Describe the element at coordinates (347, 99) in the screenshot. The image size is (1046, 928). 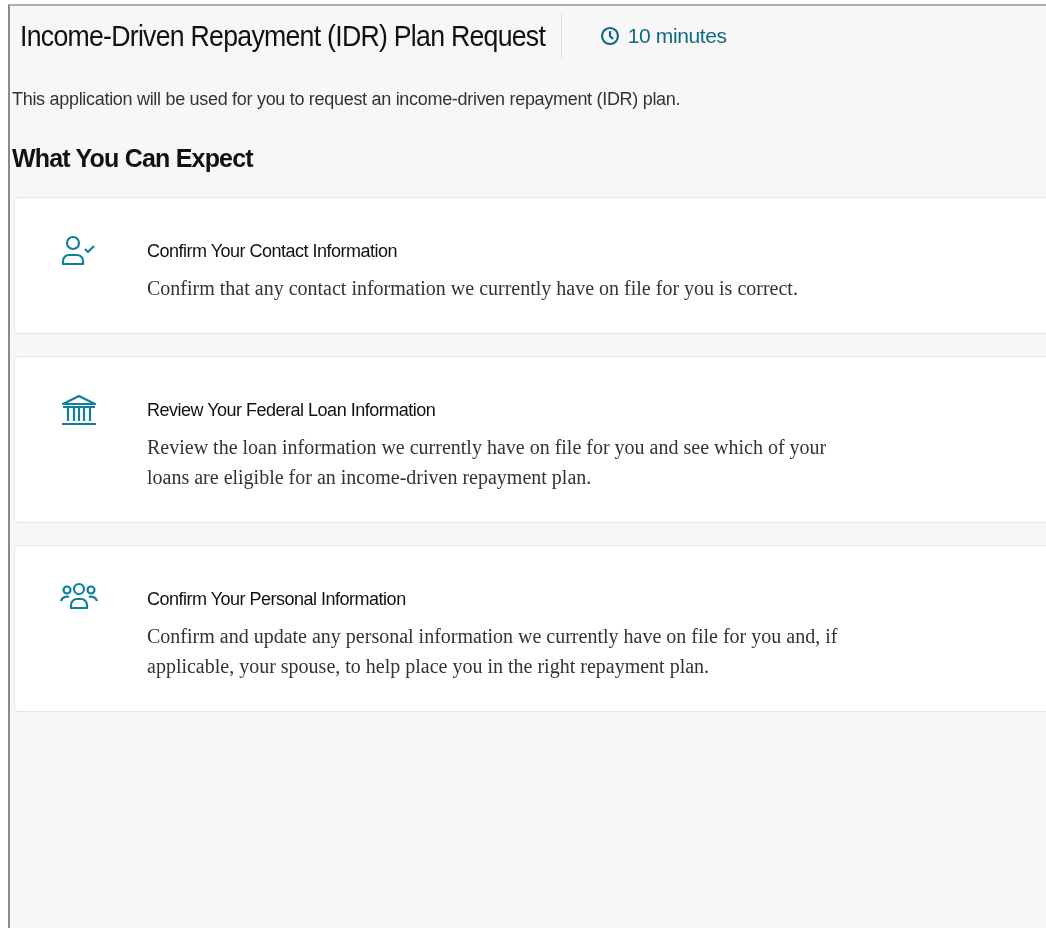
I see `intro-text: This application will be used for you to request an income-driven repayment (IDR) plan.` at that location.